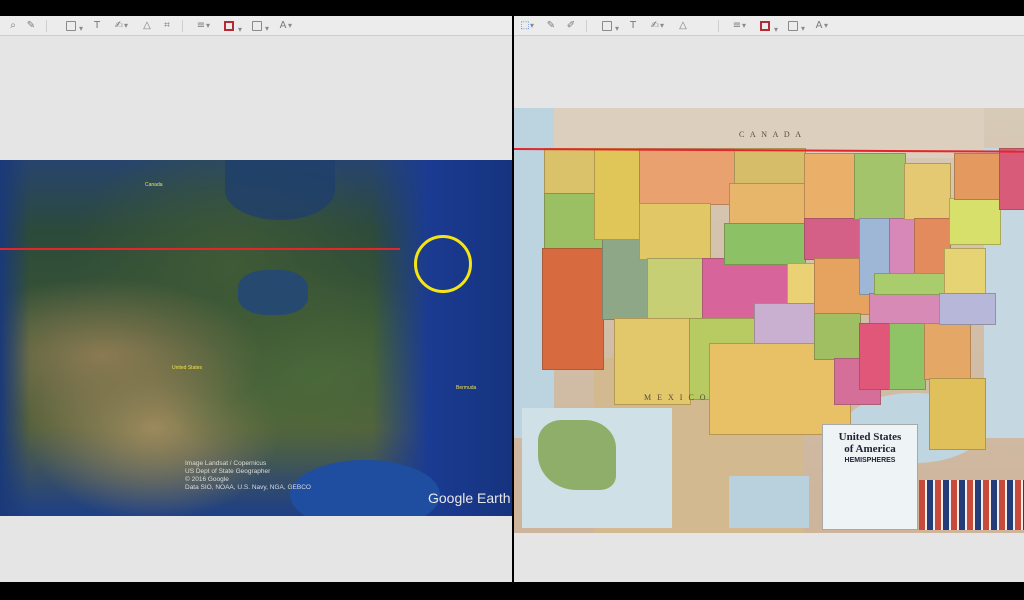 The height and width of the screenshot is (600, 1024). What do you see at coordinates (967, 309) in the screenshot?
I see `state-north-carolina` at bounding box center [967, 309].